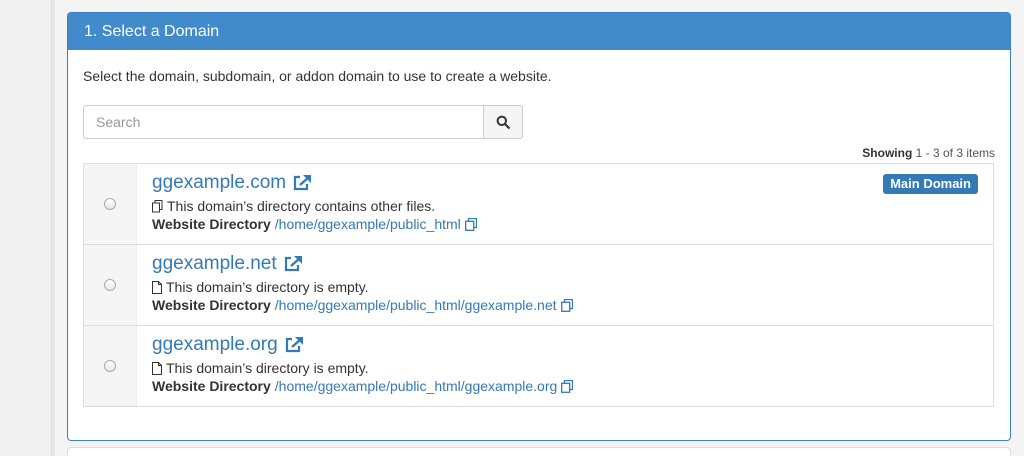 This screenshot has width=1024, height=456. Describe the element at coordinates (887, 153) in the screenshot. I see `showing-label: Showing` at that location.